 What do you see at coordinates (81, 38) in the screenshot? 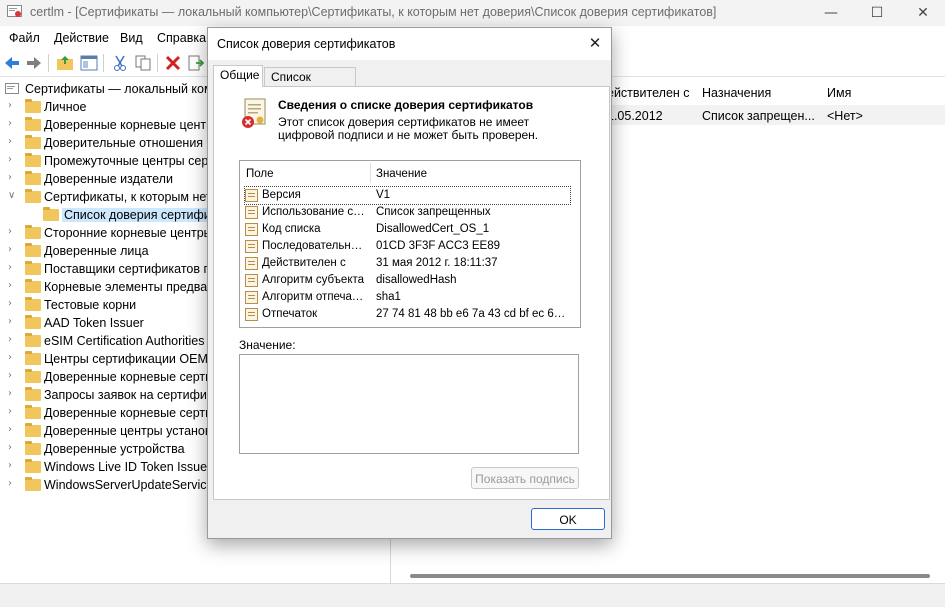
I see `menu-action: Действие` at bounding box center [81, 38].